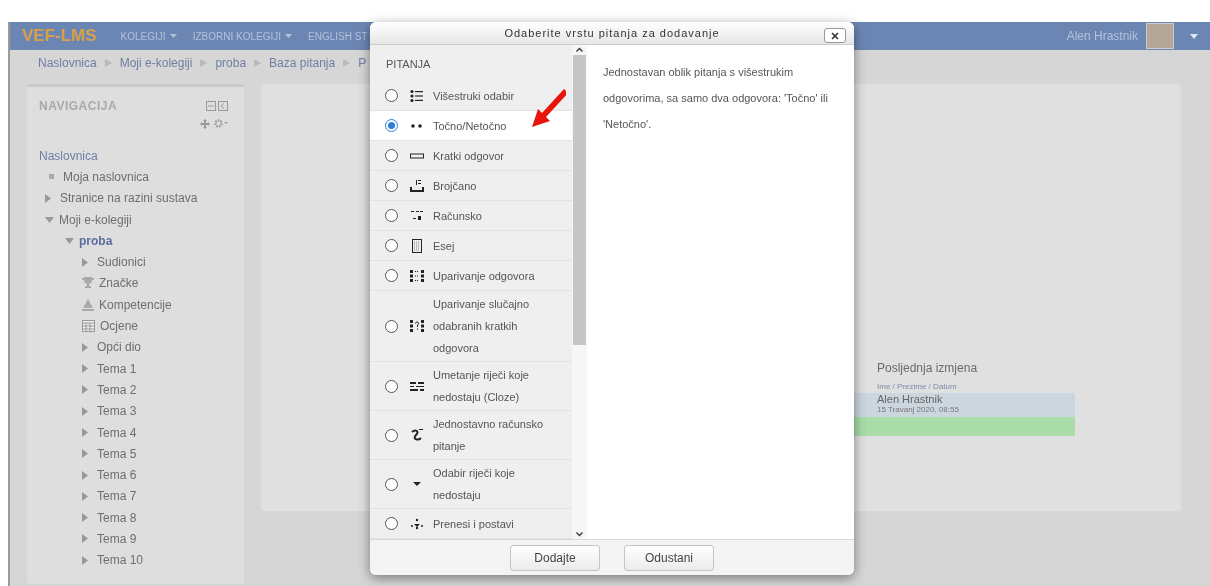 The height and width of the screenshot is (586, 1210). I want to click on option-label: Točno/Netočno, so click(470, 126).